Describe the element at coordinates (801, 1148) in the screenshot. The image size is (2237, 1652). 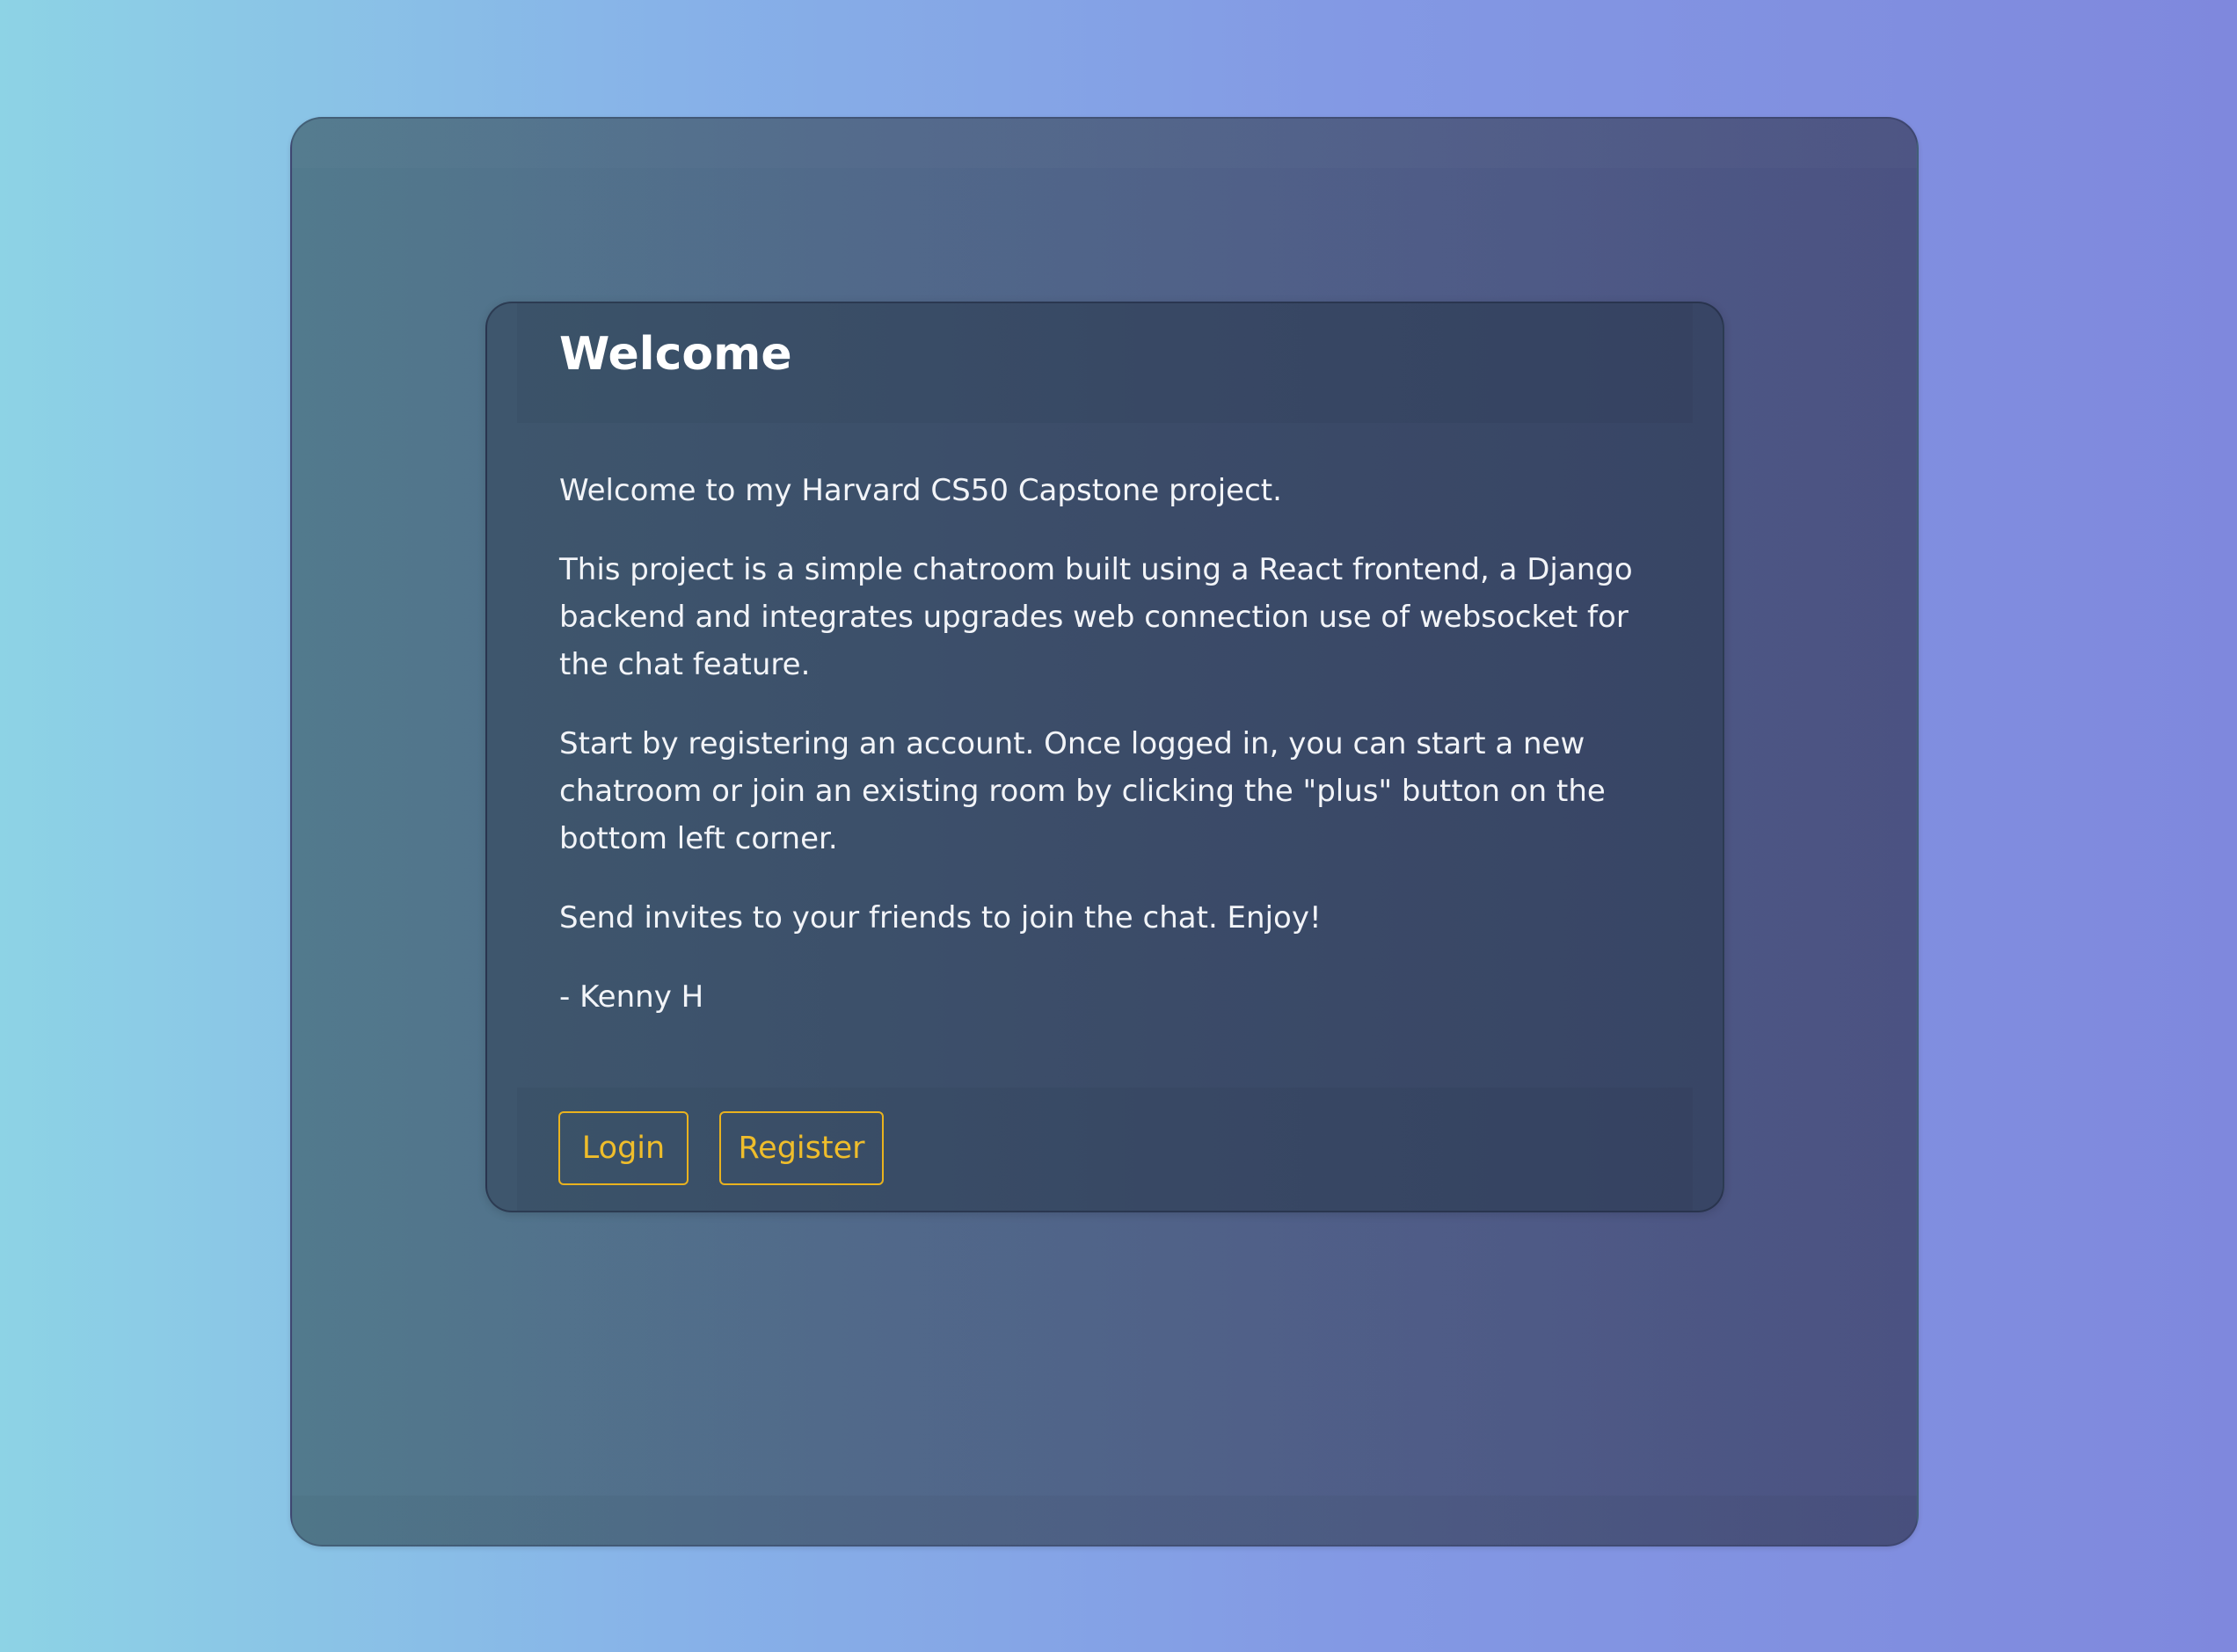
I see `register-button: Register` at that location.